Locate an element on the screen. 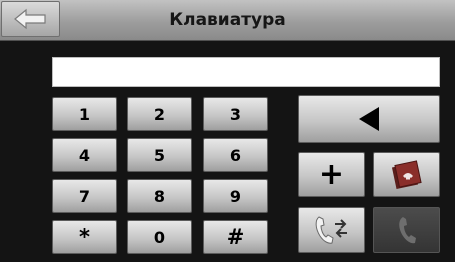  back-button is located at coordinates (30, 19).